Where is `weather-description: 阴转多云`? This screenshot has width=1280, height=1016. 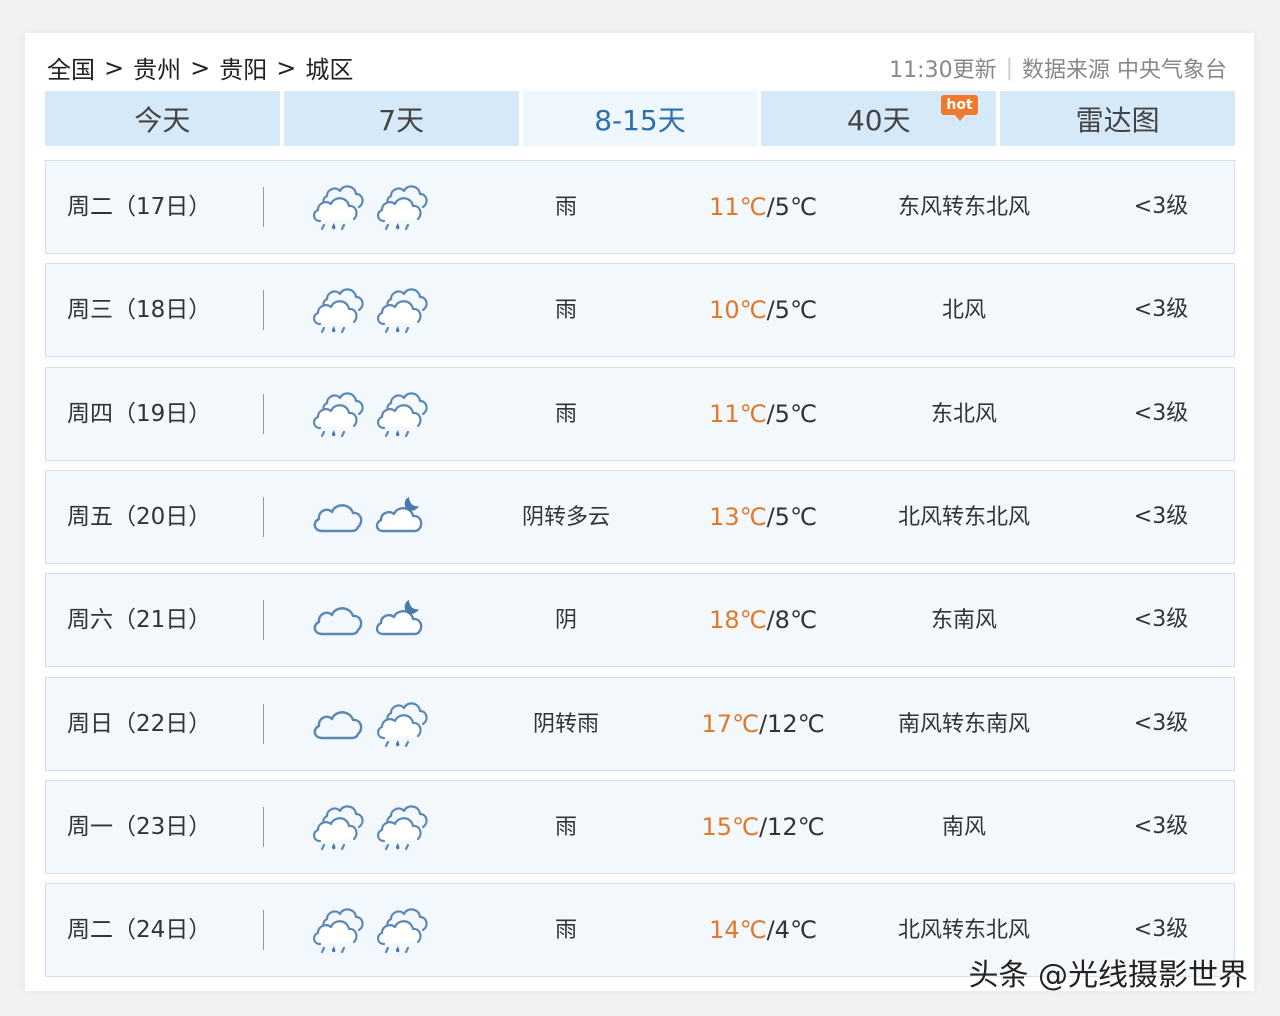 weather-description: 阴转多云 is located at coordinates (565, 517).